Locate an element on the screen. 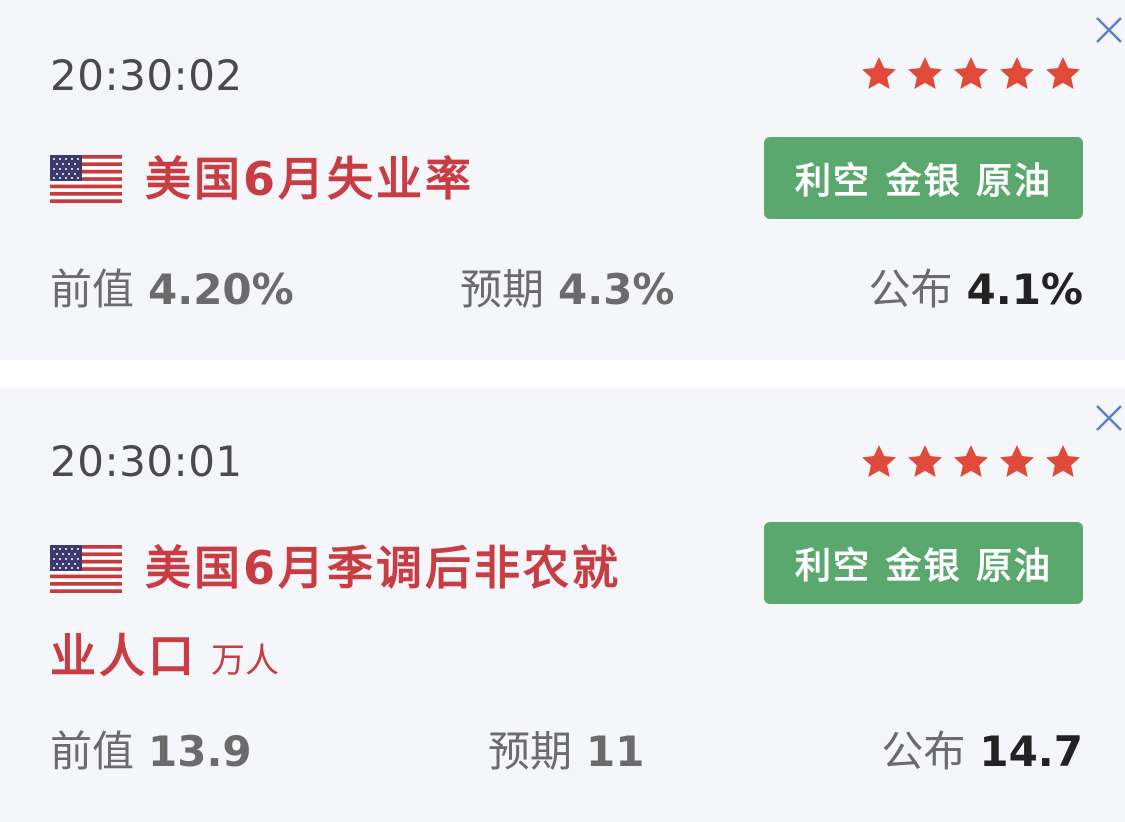 The height and width of the screenshot is (822, 1125). event-title-line1: 美国6月失业率 is located at coordinates (310, 179).